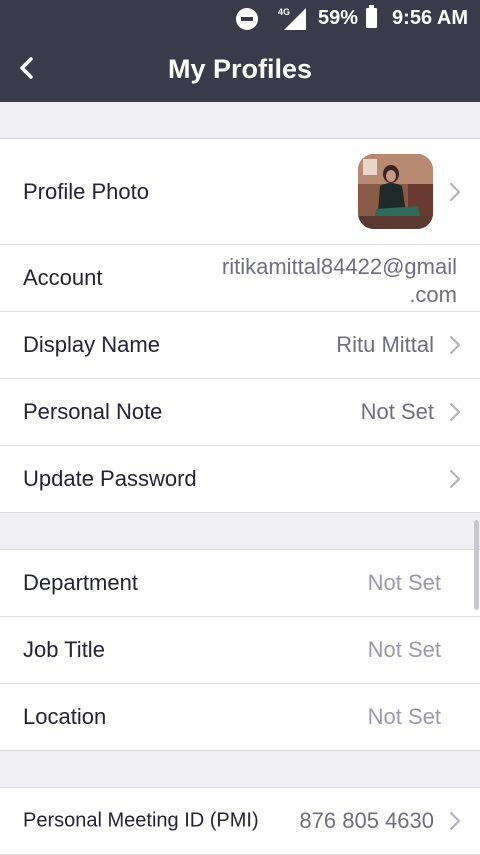  I want to click on clock: 9:56 AM, so click(430, 18).